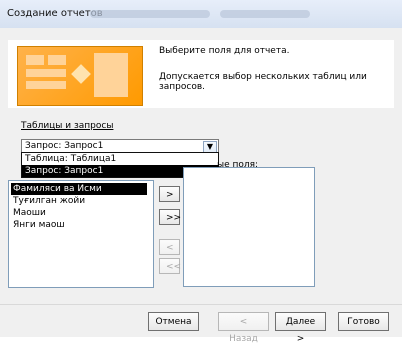 Image resolution: width=402 pixels, height=348 pixels. What do you see at coordinates (243, 328) in the screenshot?
I see `back-button: < Назад` at bounding box center [243, 328].